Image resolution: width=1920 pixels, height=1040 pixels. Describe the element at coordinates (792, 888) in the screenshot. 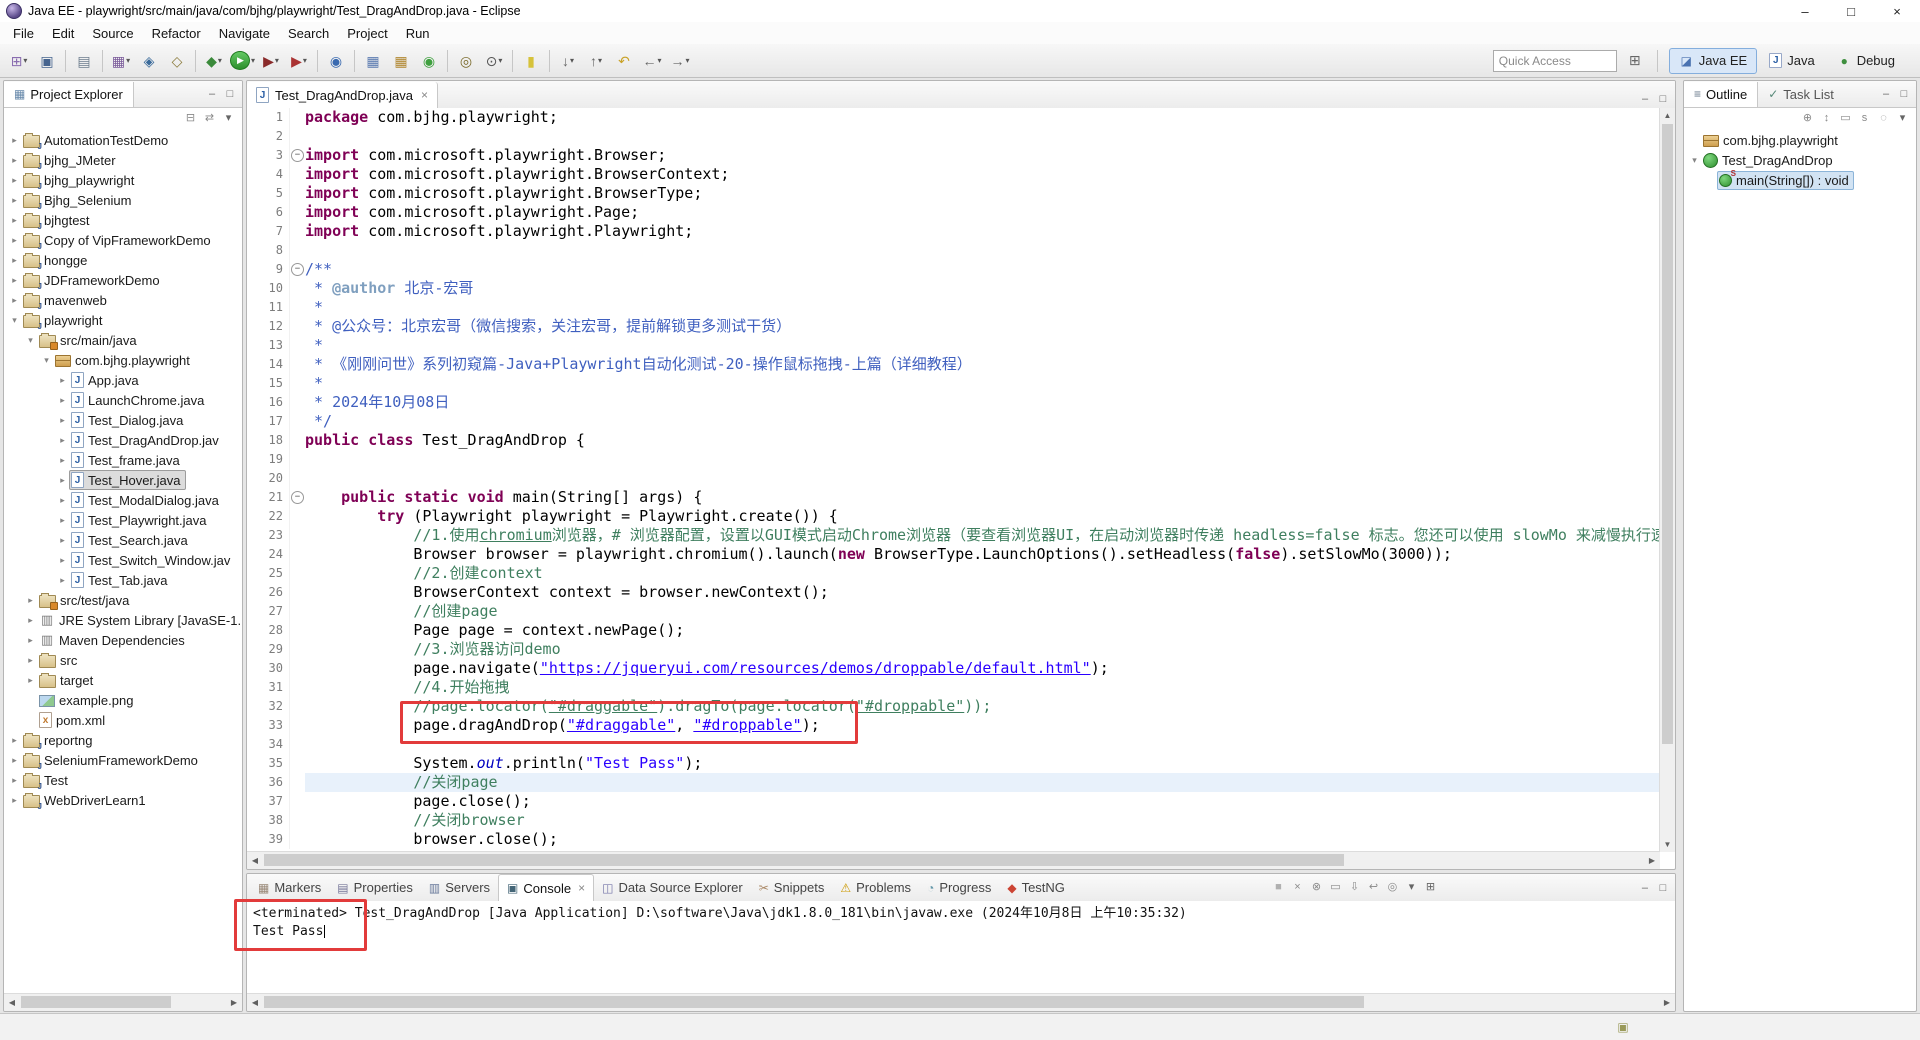

I see `tab-snippets: ✂ Snippets` at that location.